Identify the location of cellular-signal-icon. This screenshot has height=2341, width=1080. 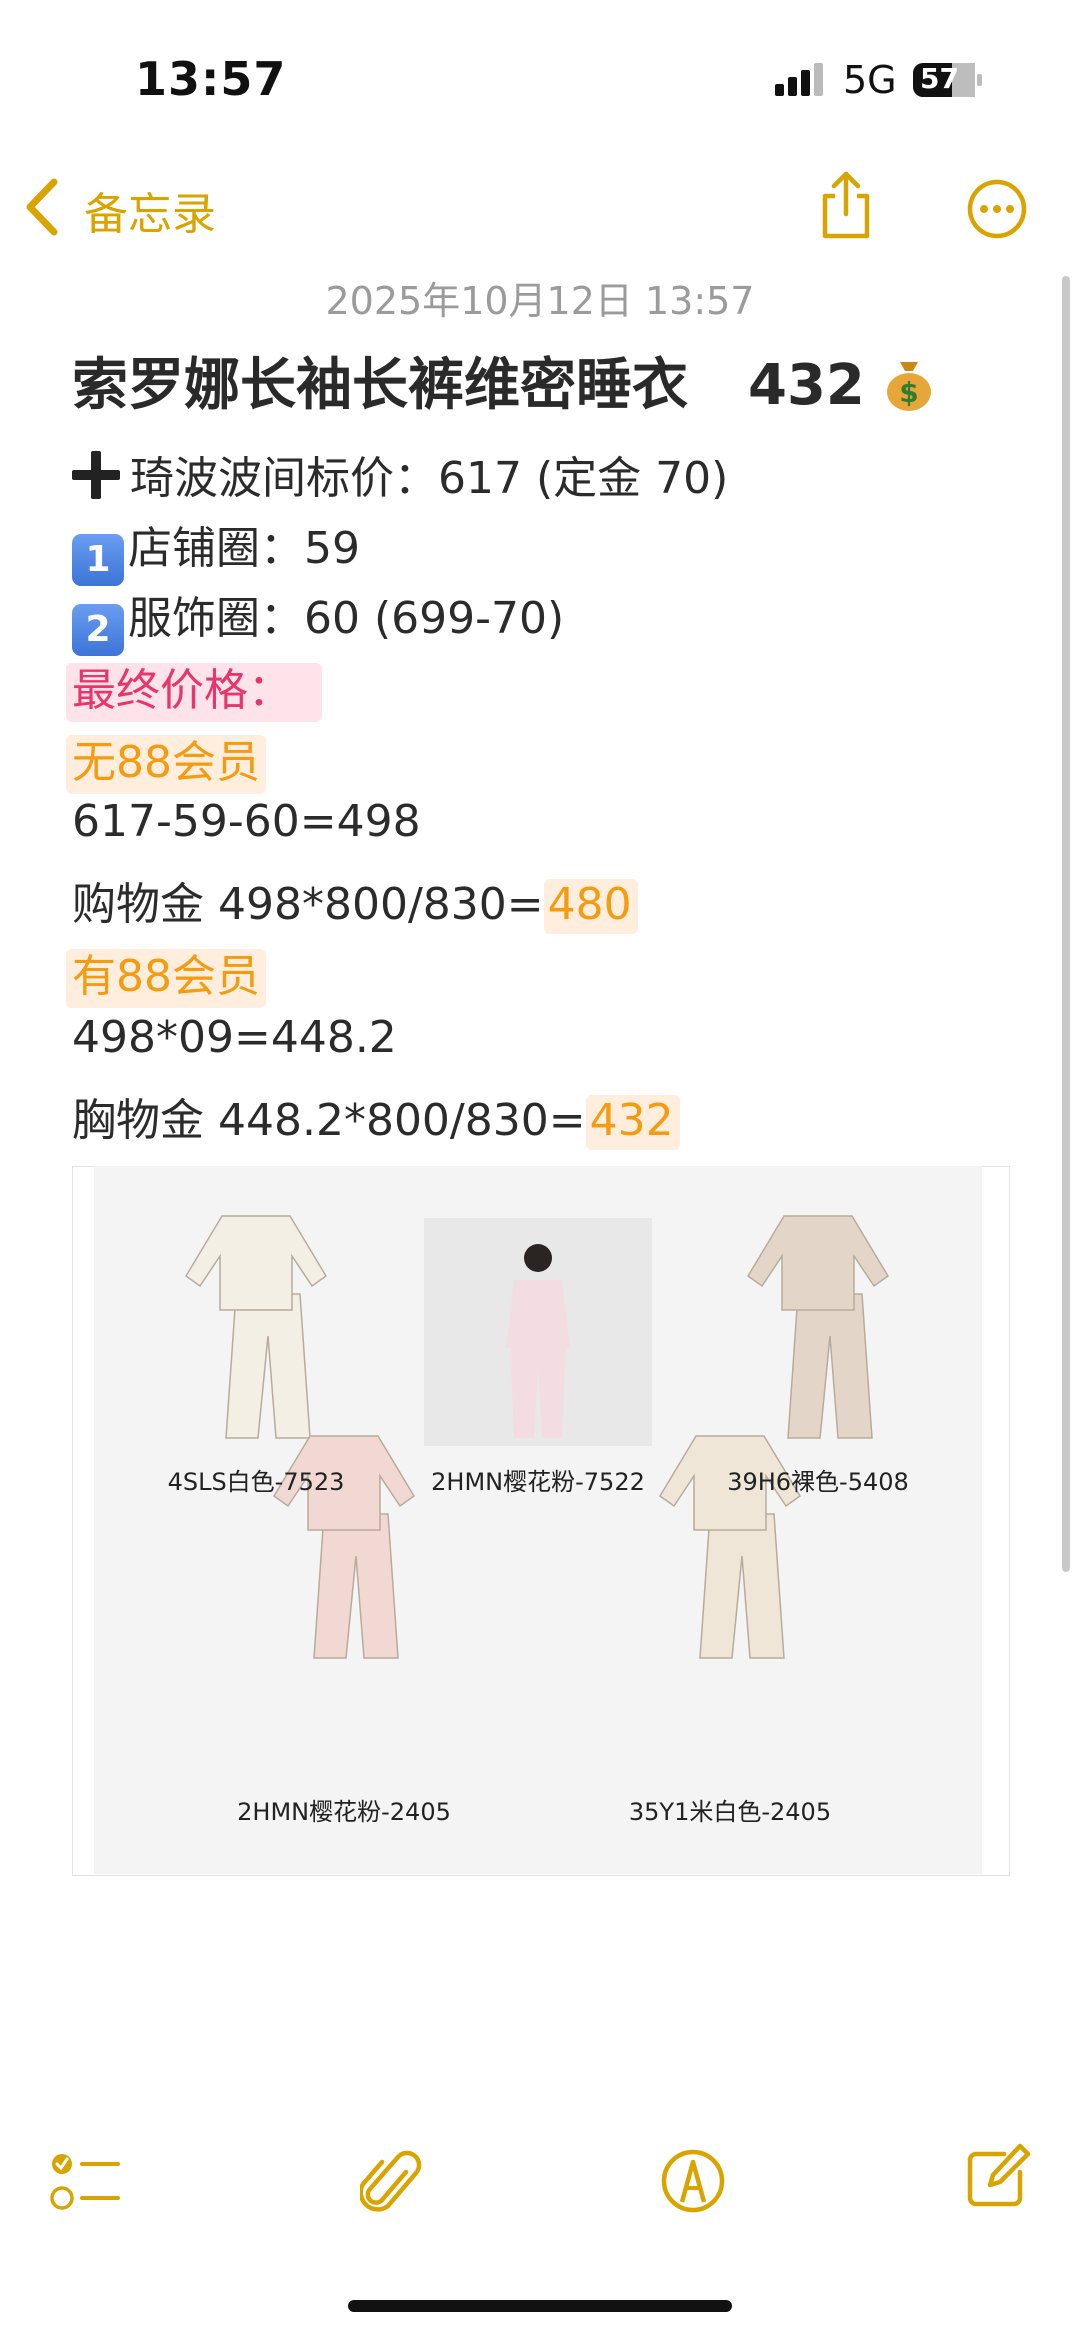
(799, 79).